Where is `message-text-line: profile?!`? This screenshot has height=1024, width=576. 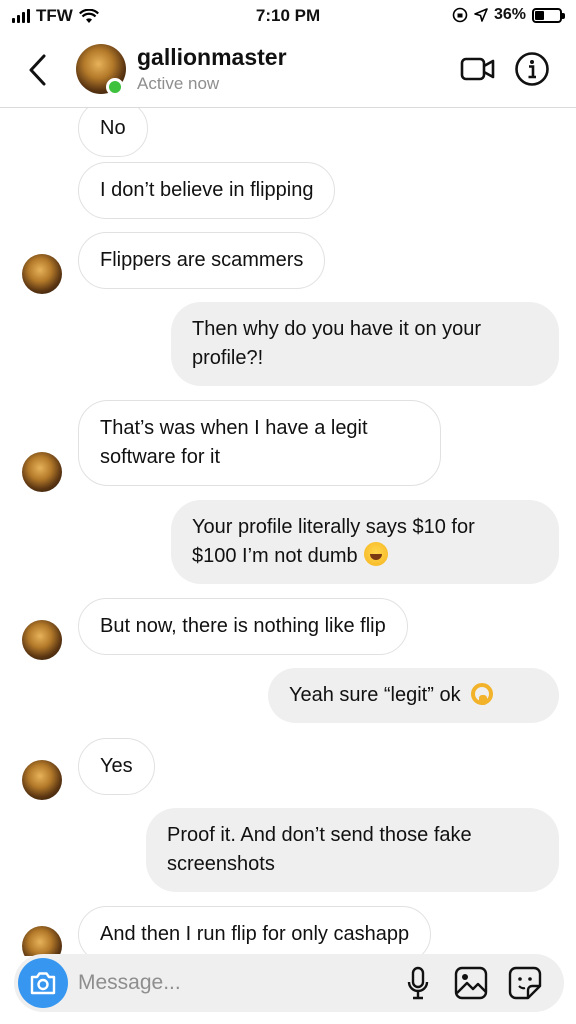 message-text-line: profile?! is located at coordinates (228, 358).